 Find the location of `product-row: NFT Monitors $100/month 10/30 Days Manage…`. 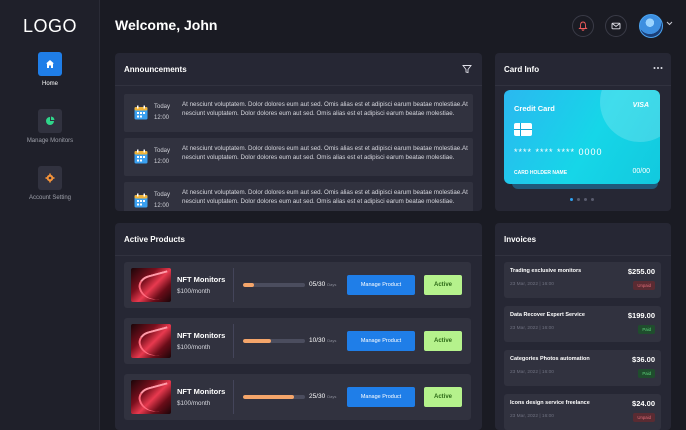

product-row: NFT Monitors $100/month 10/30 Days Manage… is located at coordinates (297, 341).